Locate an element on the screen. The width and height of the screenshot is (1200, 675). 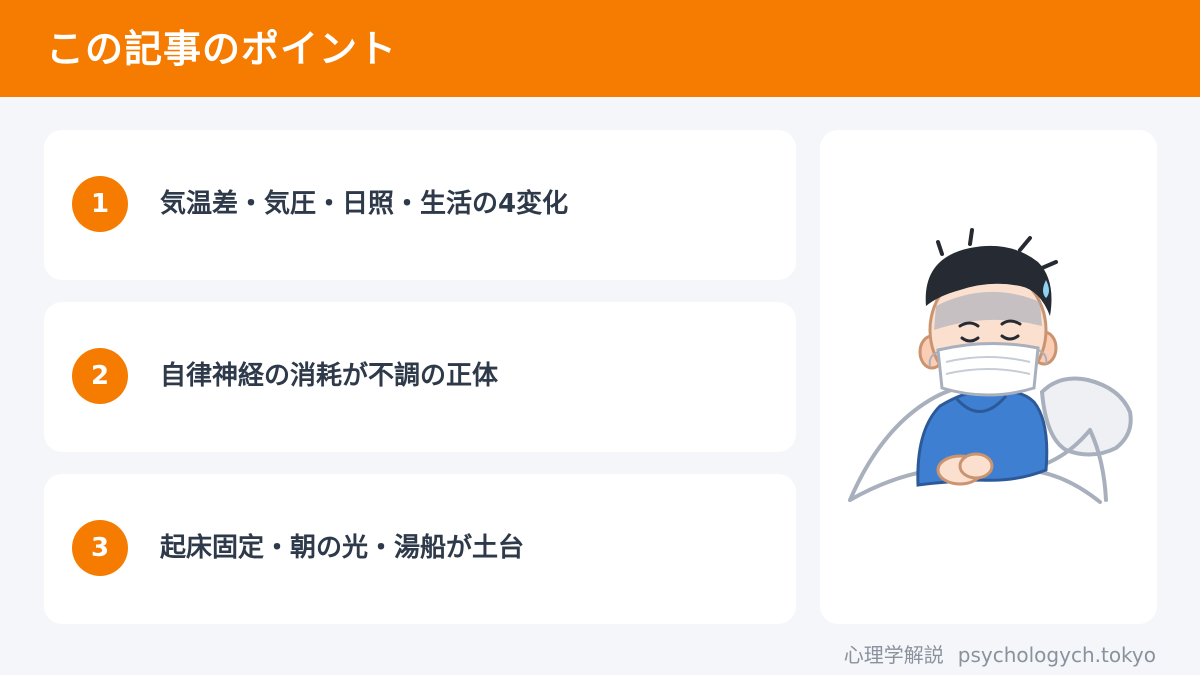
point-card-3: 3 起床固定・朝の光・湯船が土台 is located at coordinates (420, 549).